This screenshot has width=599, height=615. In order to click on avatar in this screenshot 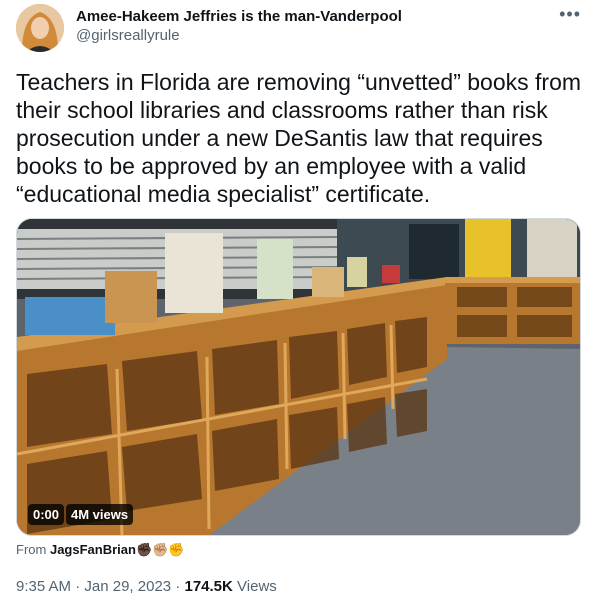, I will do `click(40, 28)`.